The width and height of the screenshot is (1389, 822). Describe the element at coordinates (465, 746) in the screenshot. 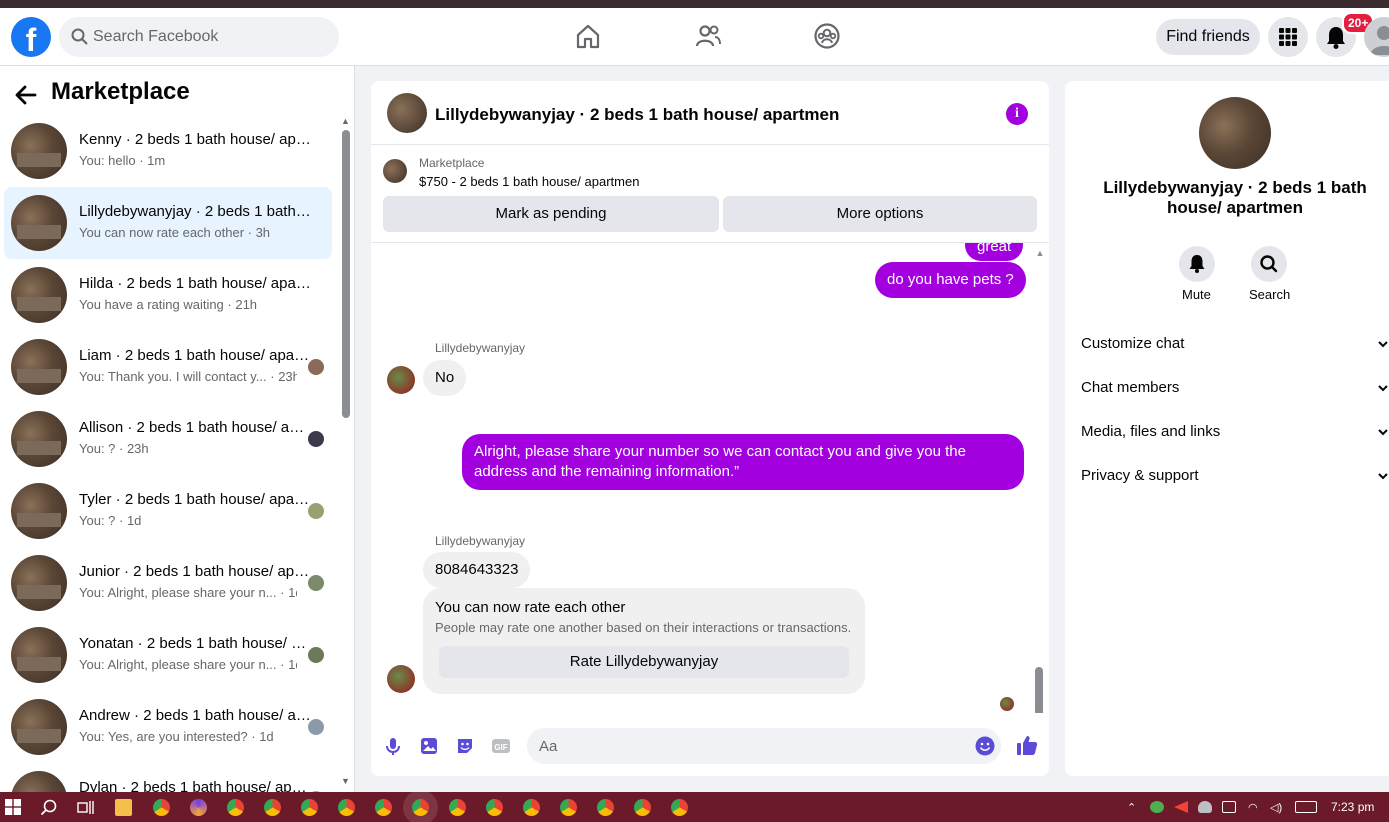

I see `sticker-icon` at that location.